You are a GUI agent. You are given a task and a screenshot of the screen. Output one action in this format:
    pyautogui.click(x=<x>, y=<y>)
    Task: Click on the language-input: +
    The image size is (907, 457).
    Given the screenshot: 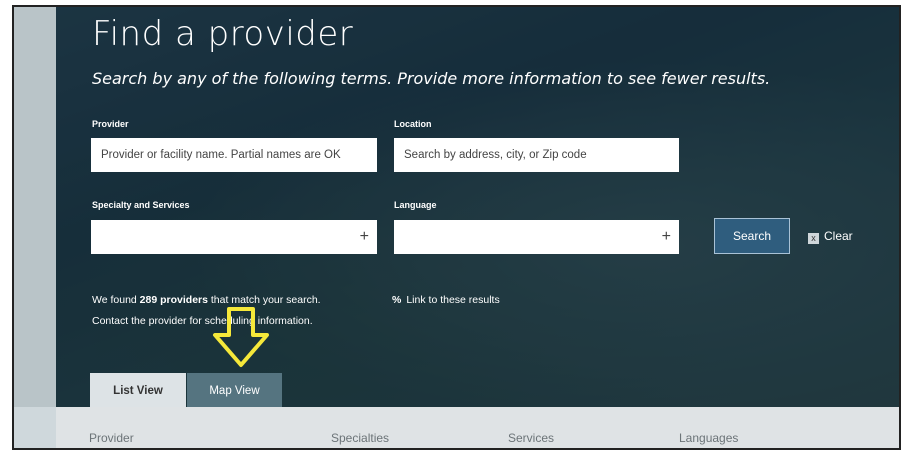 What is the action you would take?
    pyautogui.click(x=536, y=237)
    